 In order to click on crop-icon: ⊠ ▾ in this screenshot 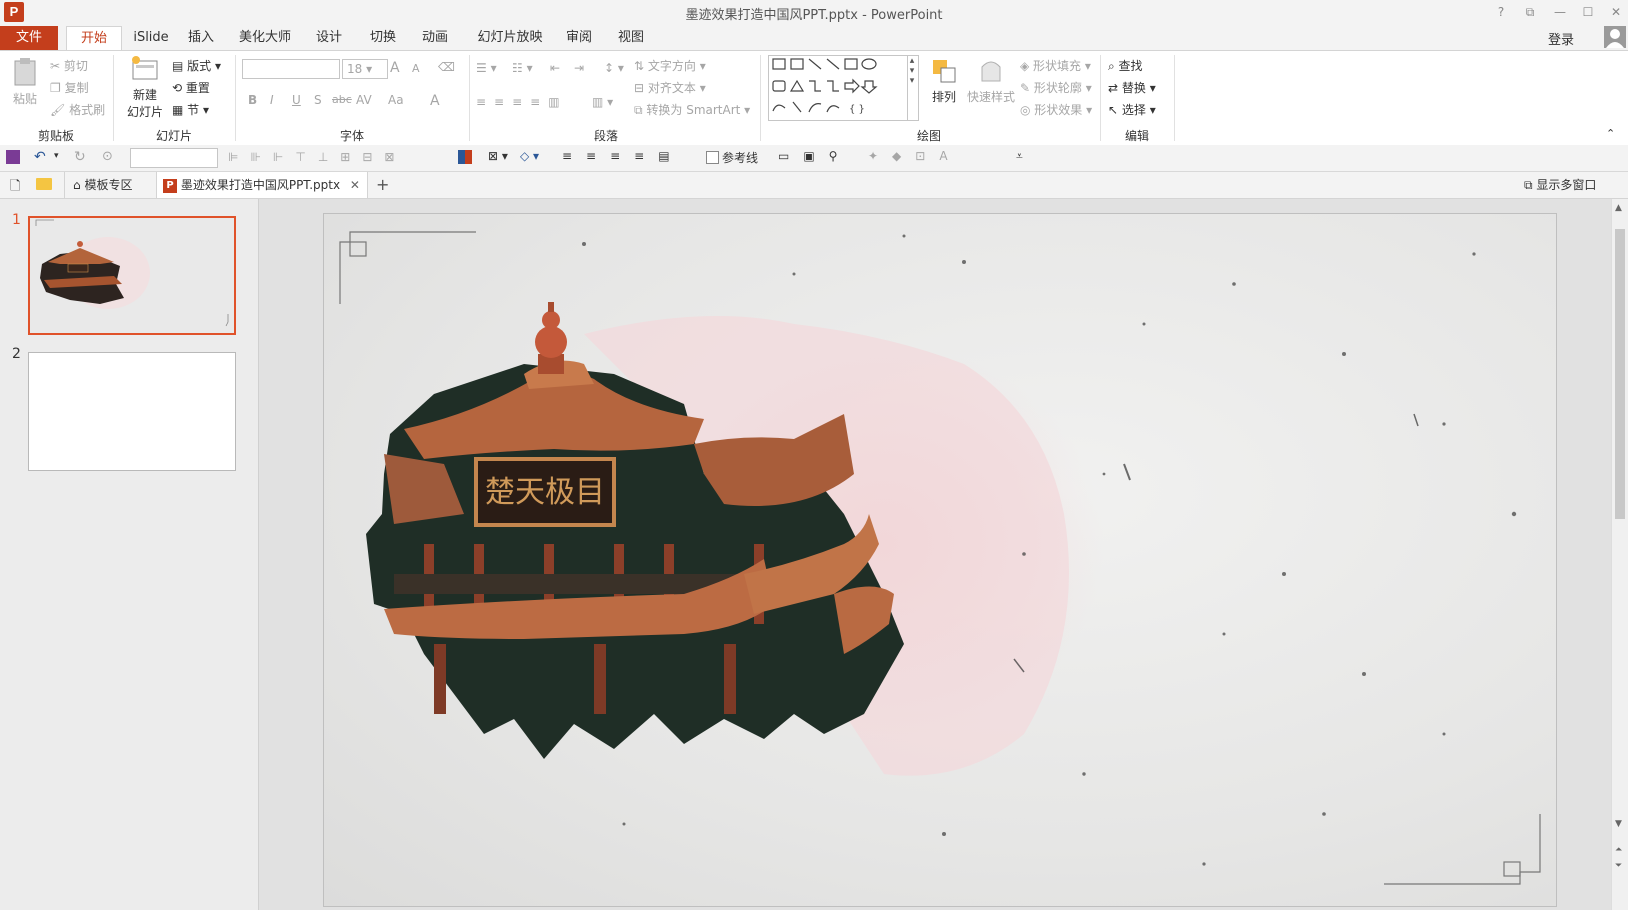, I will do `click(498, 156)`.